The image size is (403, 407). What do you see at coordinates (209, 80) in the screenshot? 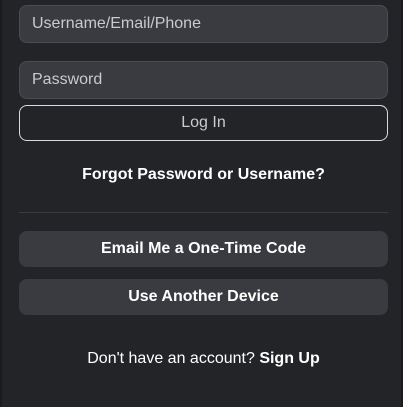
I see `password-input` at bounding box center [209, 80].